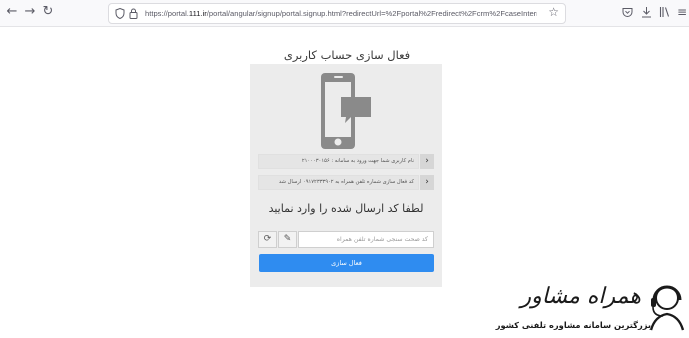 This screenshot has height=338, width=689. What do you see at coordinates (346, 208) in the screenshot?
I see `enter-code-prompt: لطفا کد ارسال شده را وارد نمایید` at bounding box center [346, 208].